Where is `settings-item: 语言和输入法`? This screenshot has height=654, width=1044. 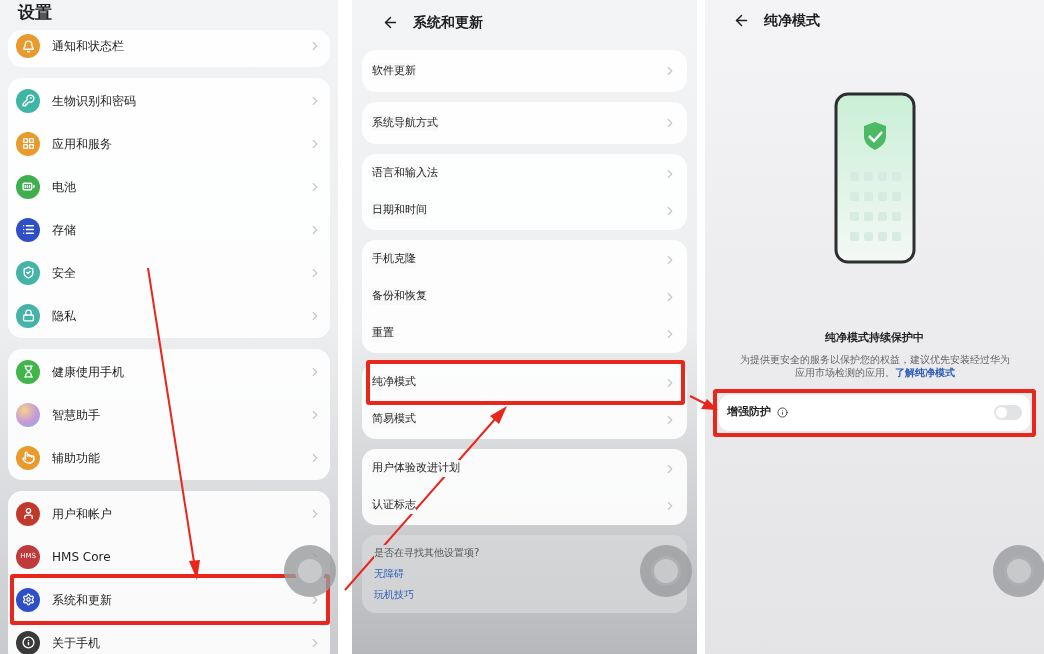 settings-item: 语言和输入法 is located at coordinates (524, 173).